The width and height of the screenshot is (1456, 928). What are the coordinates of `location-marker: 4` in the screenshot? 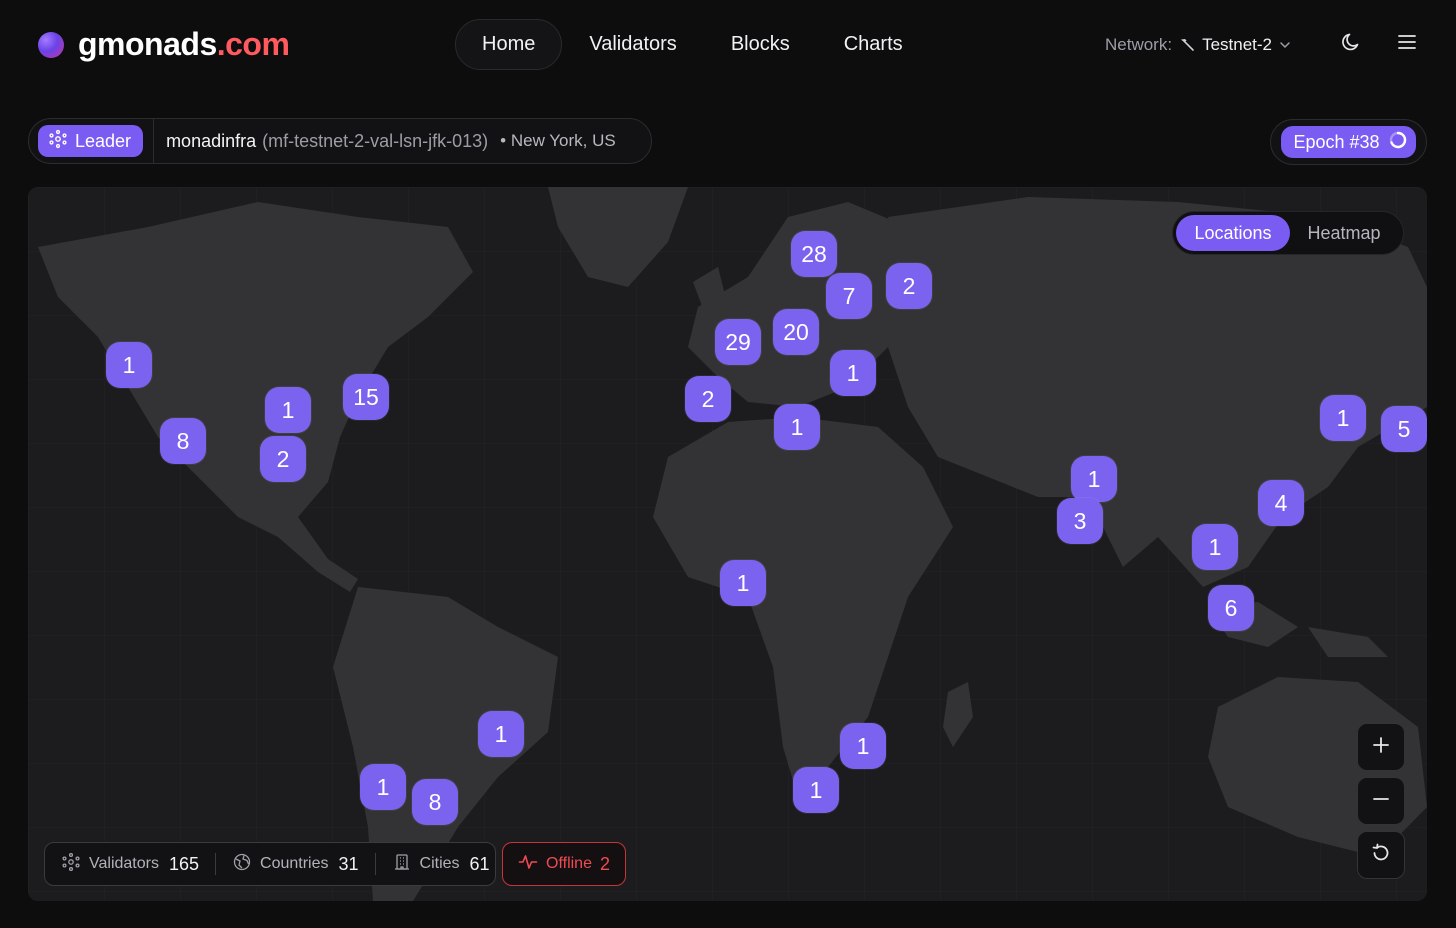 It's located at (1281, 503).